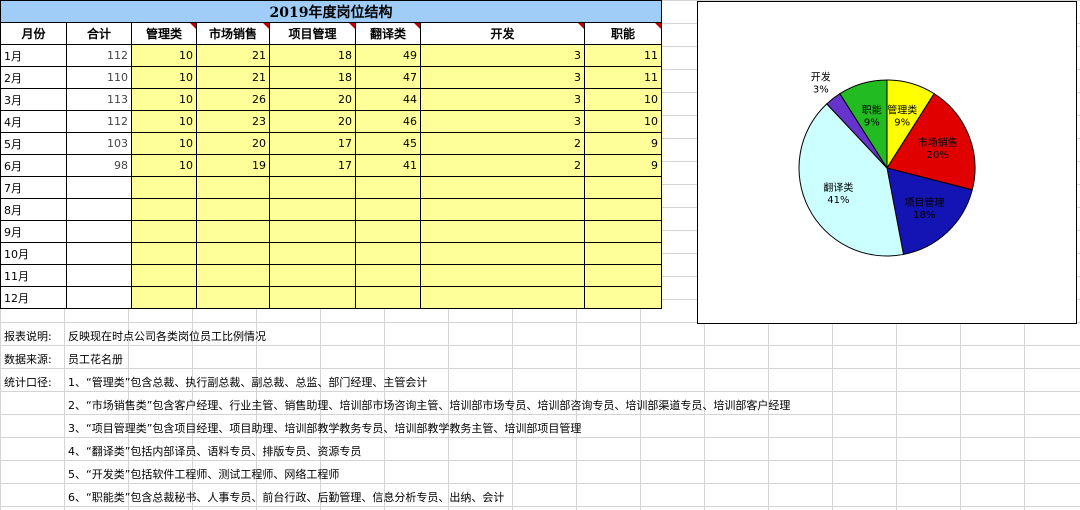 The width and height of the screenshot is (1080, 510). I want to click on value-cell: 46, so click(388, 121).